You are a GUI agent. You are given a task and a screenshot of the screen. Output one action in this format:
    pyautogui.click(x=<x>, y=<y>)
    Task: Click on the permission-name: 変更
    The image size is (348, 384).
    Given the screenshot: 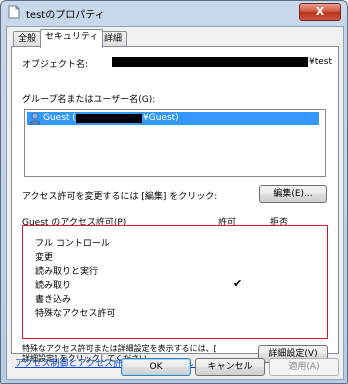 What is the action you would take?
    pyautogui.click(x=44, y=258)
    